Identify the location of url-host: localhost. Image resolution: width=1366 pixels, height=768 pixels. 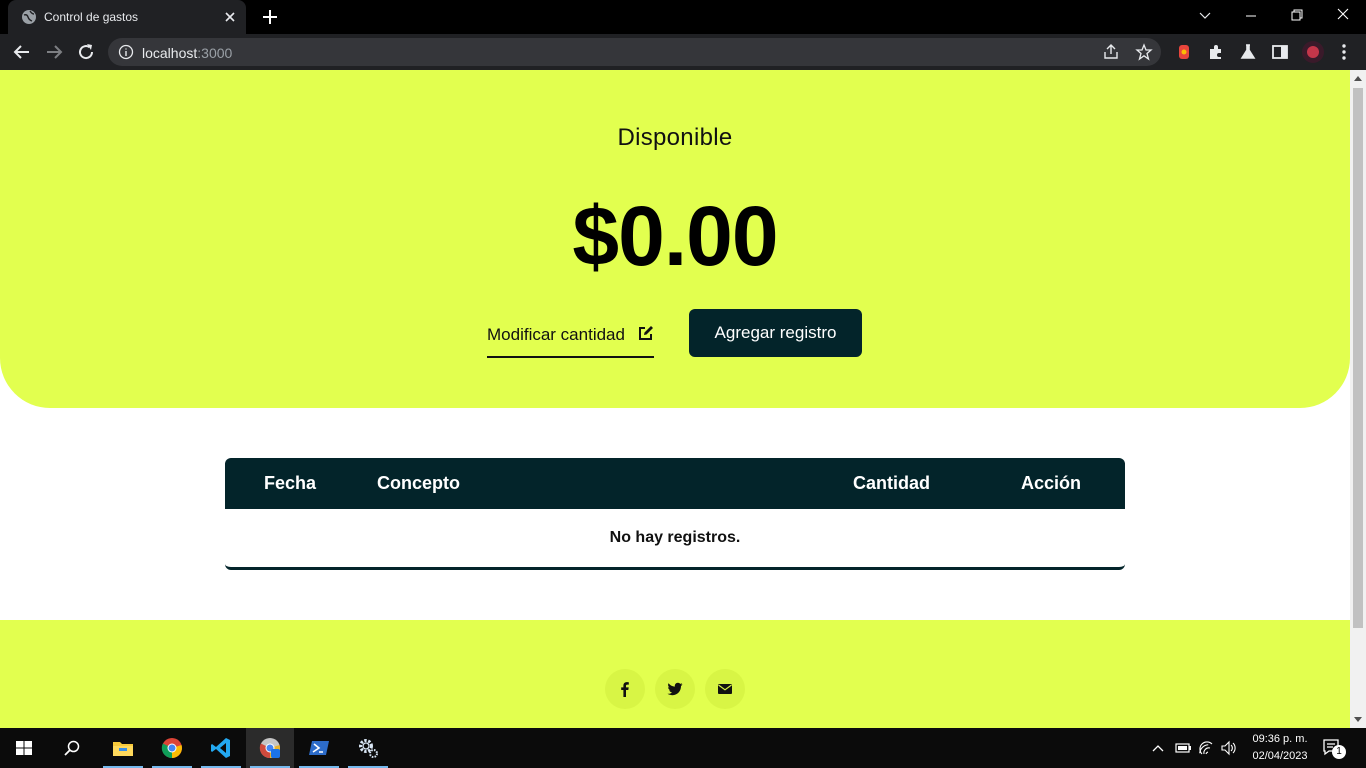
(170, 53).